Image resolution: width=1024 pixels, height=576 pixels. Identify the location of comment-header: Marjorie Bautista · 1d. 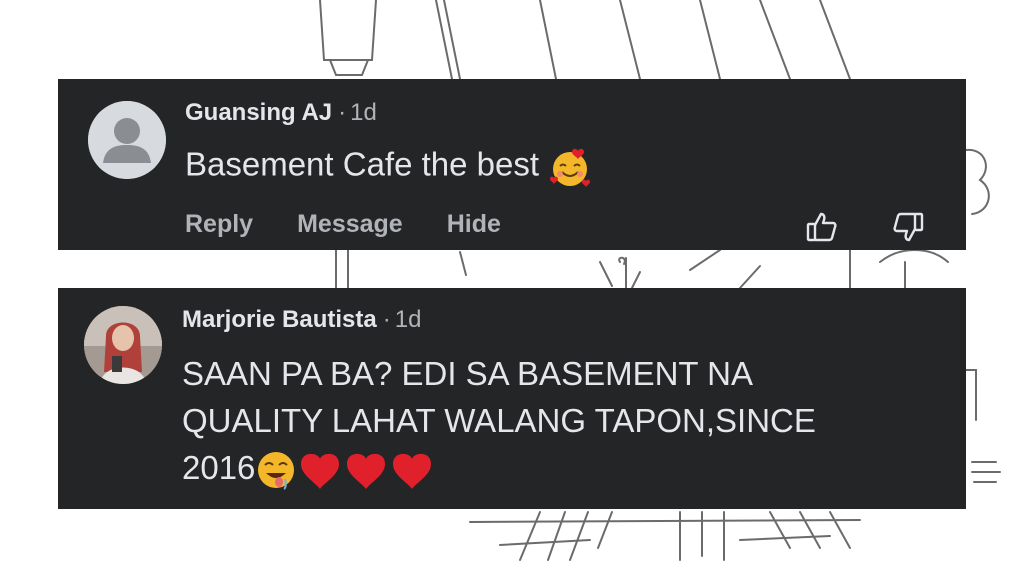
(301, 320).